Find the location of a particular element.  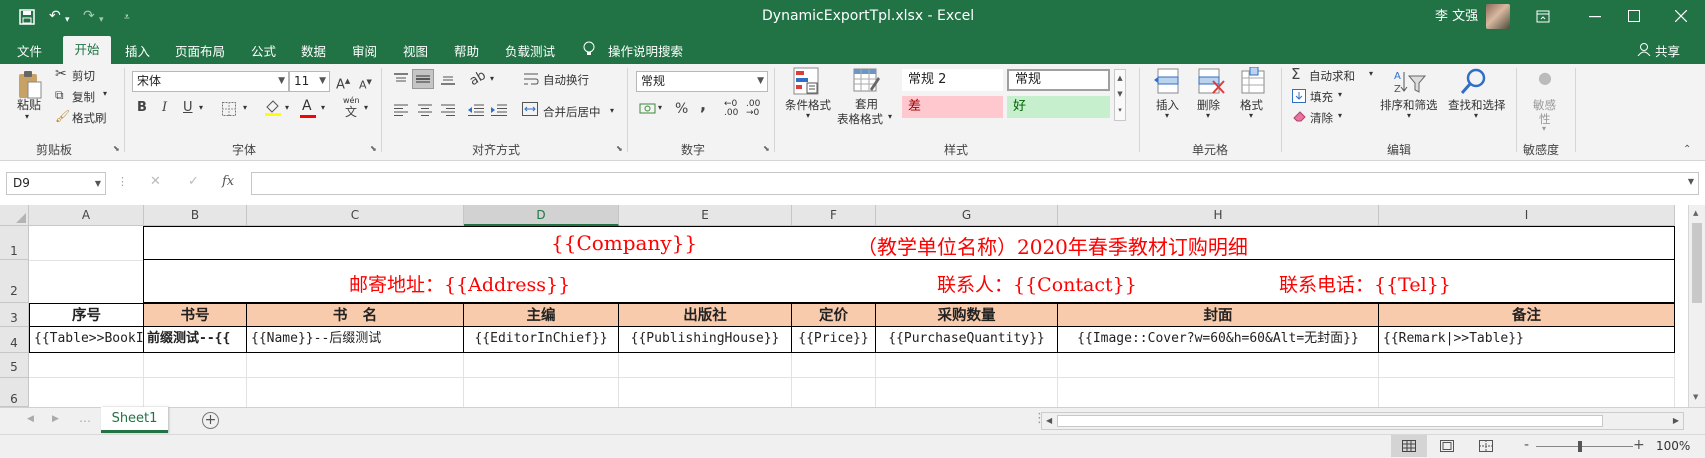

find-select-dropdown-icon: ▾ is located at coordinates (1476, 115).